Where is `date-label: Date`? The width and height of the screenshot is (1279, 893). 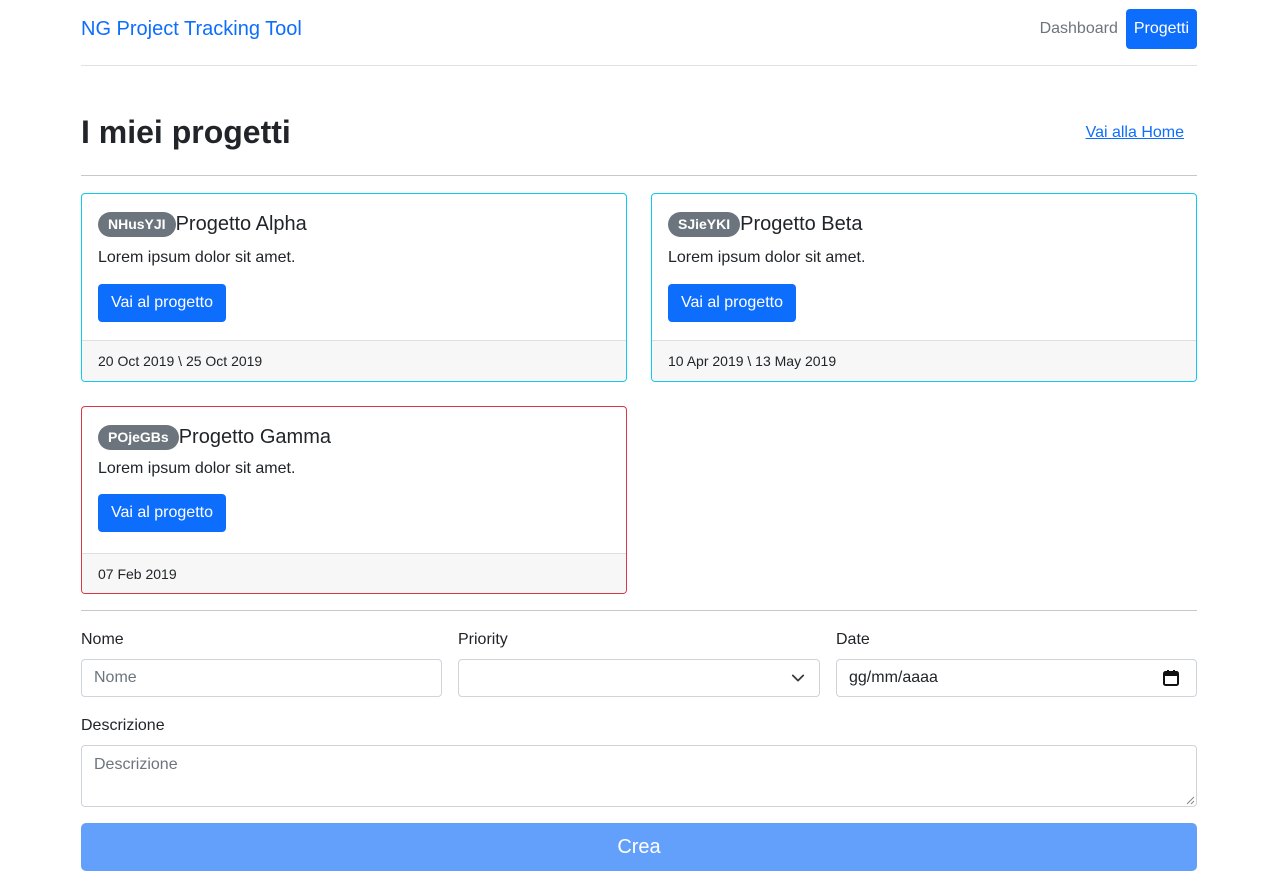
date-label: Date is located at coordinates (853, 639).